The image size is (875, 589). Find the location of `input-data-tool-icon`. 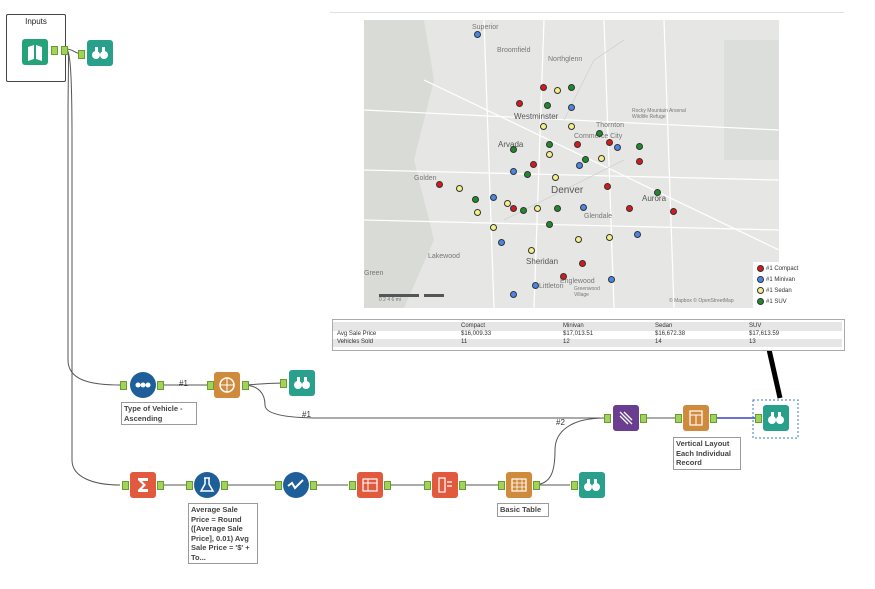

input-data-tool-icon is located at coordinates (35, 52).